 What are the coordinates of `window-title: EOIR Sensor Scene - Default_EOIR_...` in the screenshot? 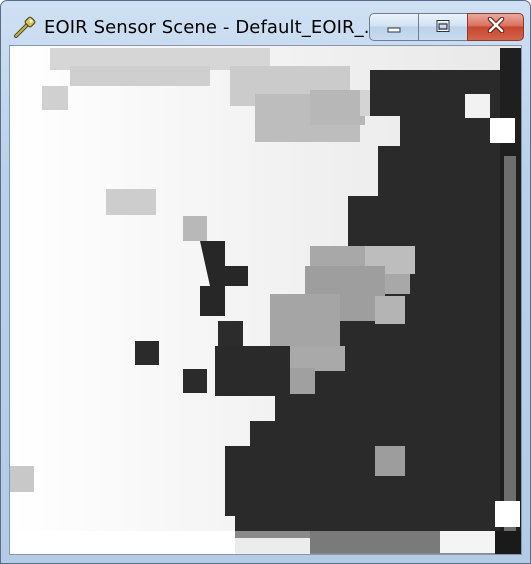 It's located at (213, 27).